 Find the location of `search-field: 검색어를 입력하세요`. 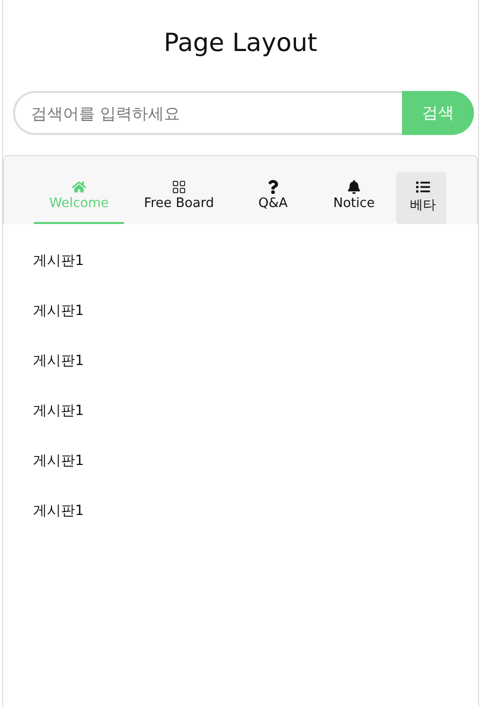

search-field: 검색어를 입력하세요 is located at coordinates (207, 113).